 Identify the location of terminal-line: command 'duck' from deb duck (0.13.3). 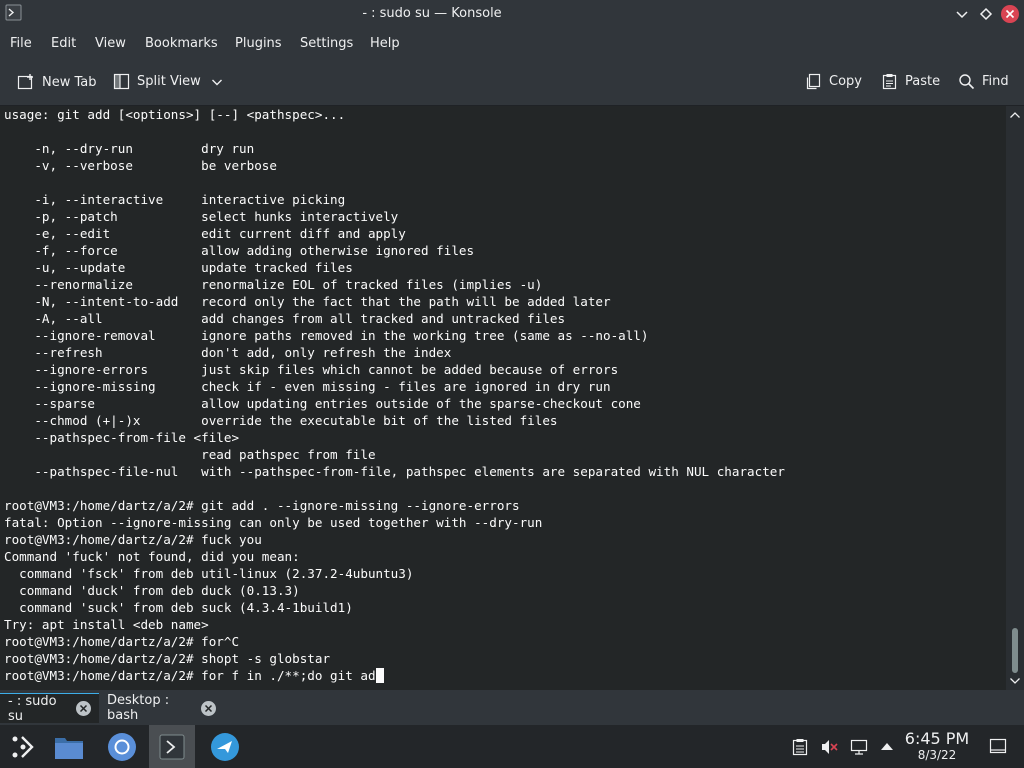
(152, 590).